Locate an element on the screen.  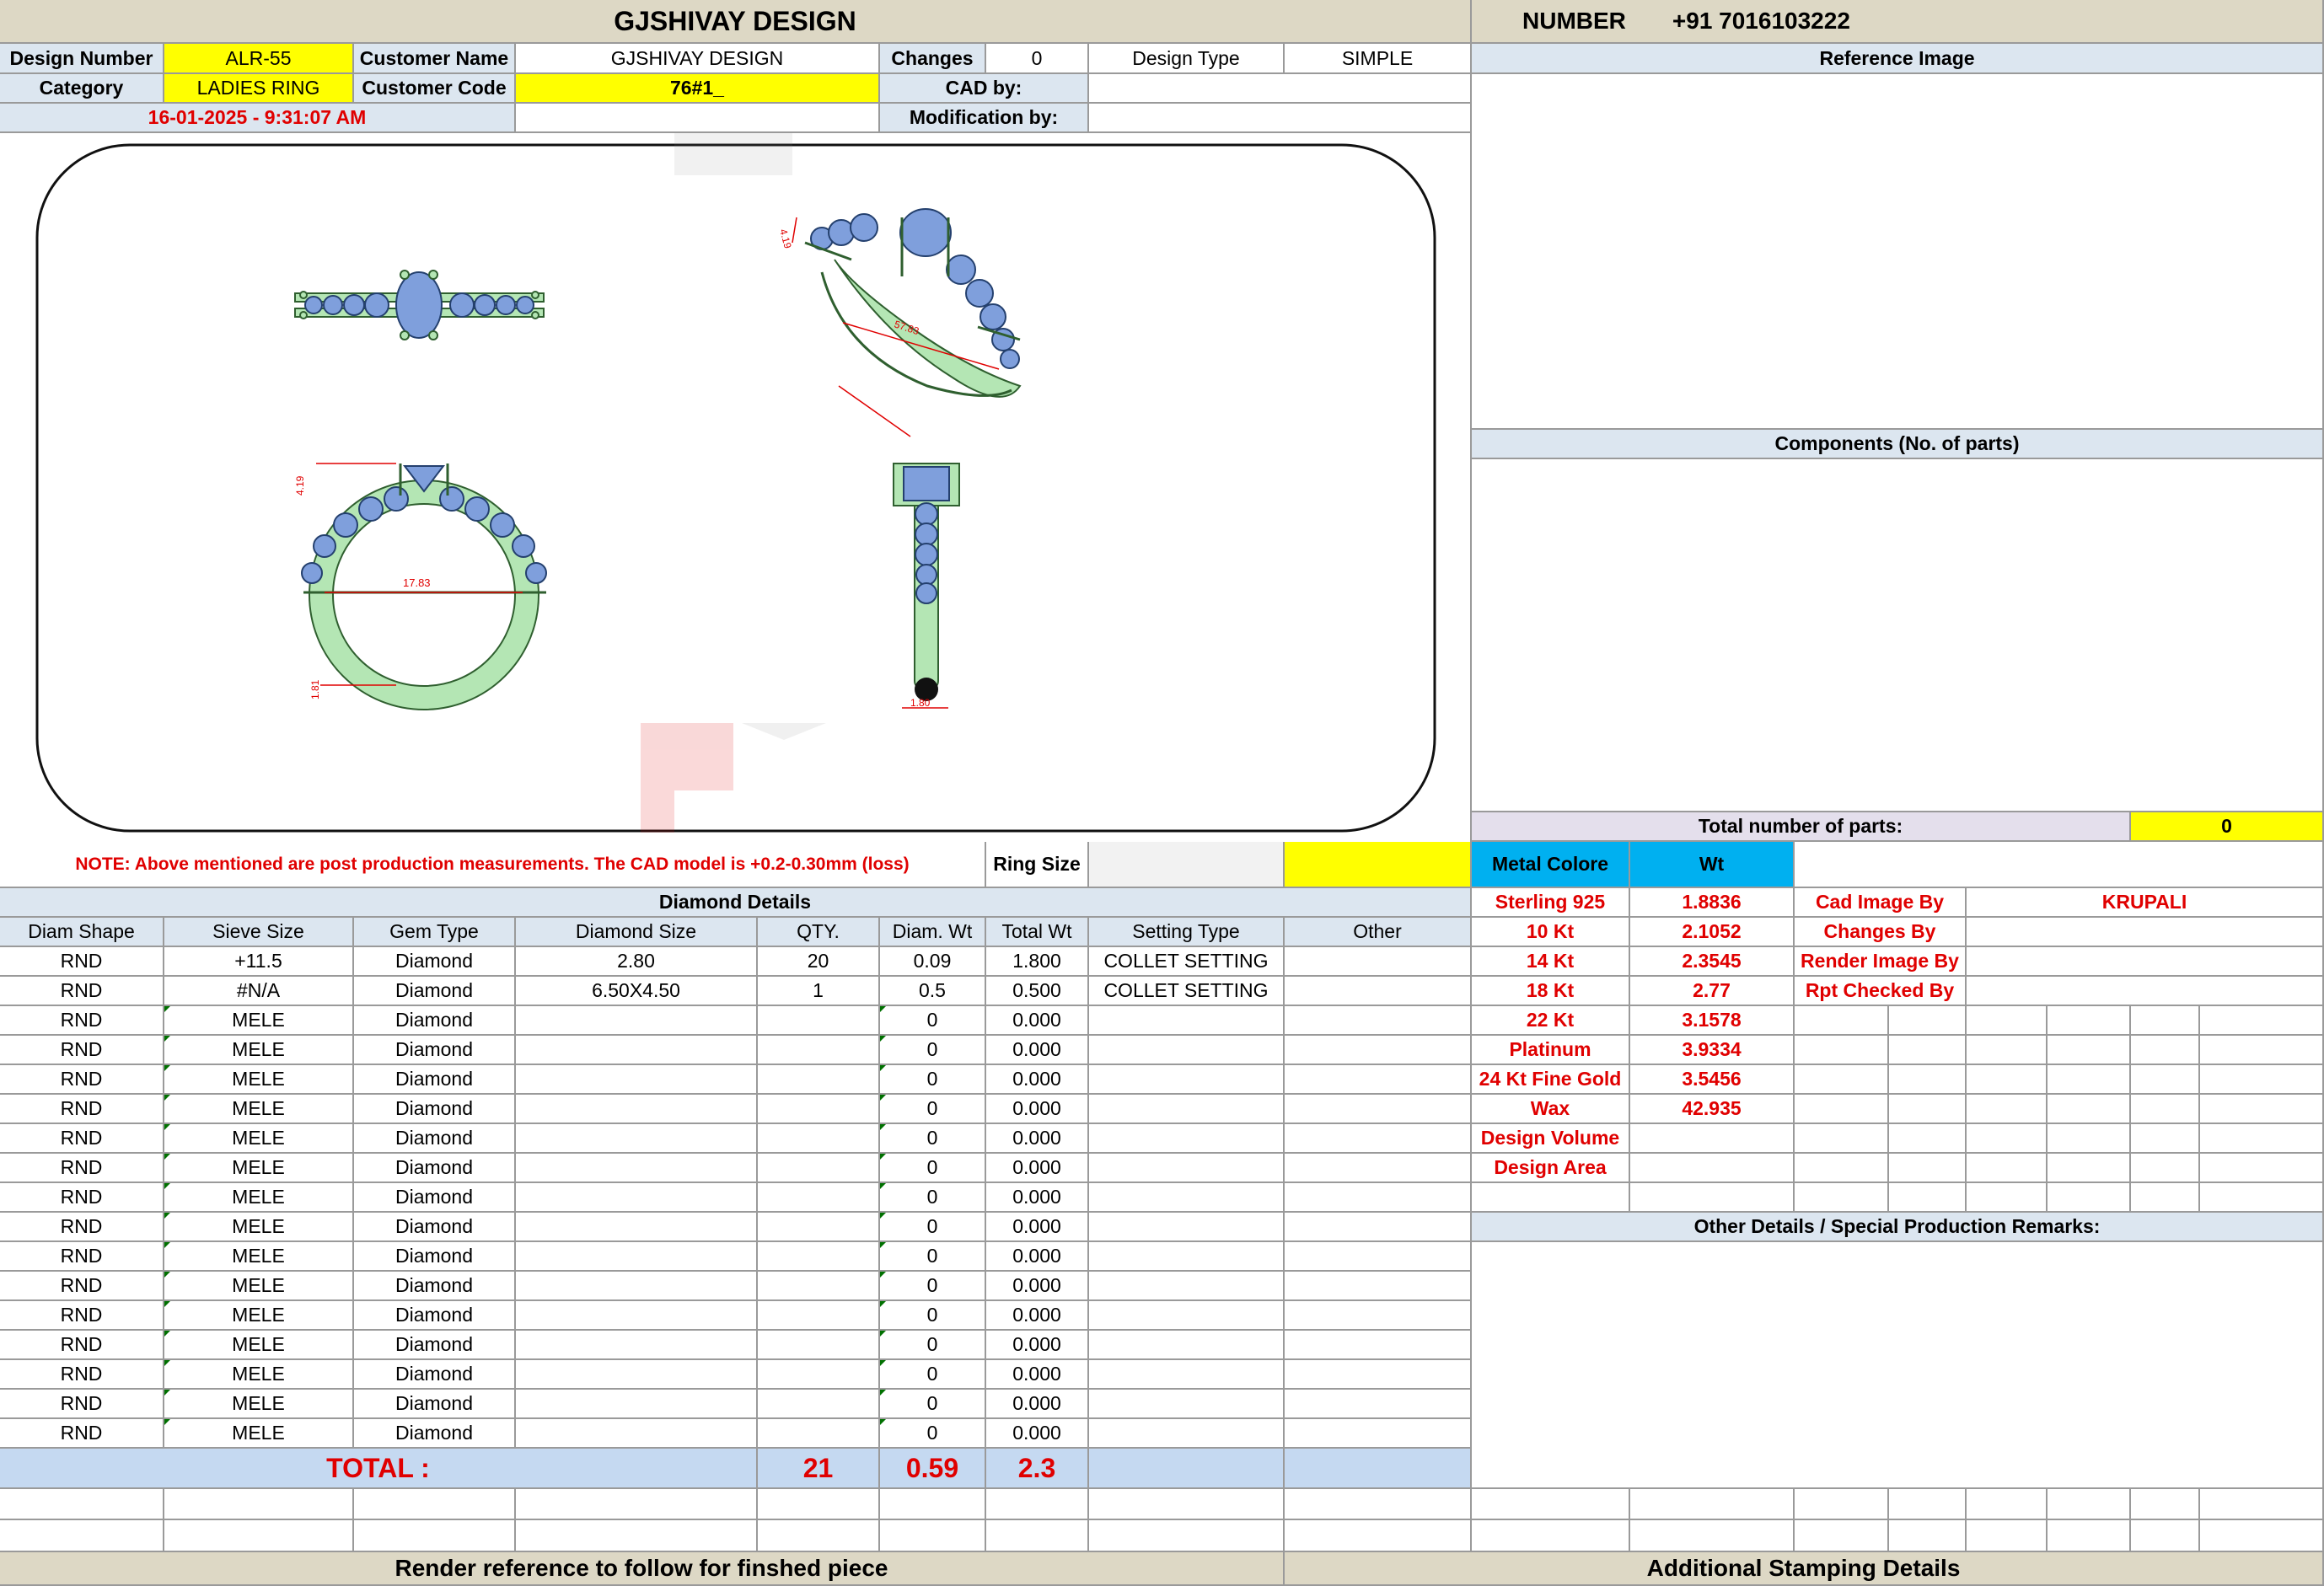
cell-diamond-size: 6.50X4.50 is located at coordinates (637, 992).